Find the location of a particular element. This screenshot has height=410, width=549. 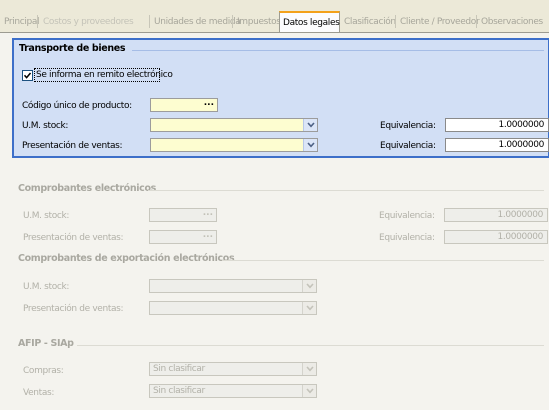

tab-impuestos: Impuestos is located at coordinates (257, 22).